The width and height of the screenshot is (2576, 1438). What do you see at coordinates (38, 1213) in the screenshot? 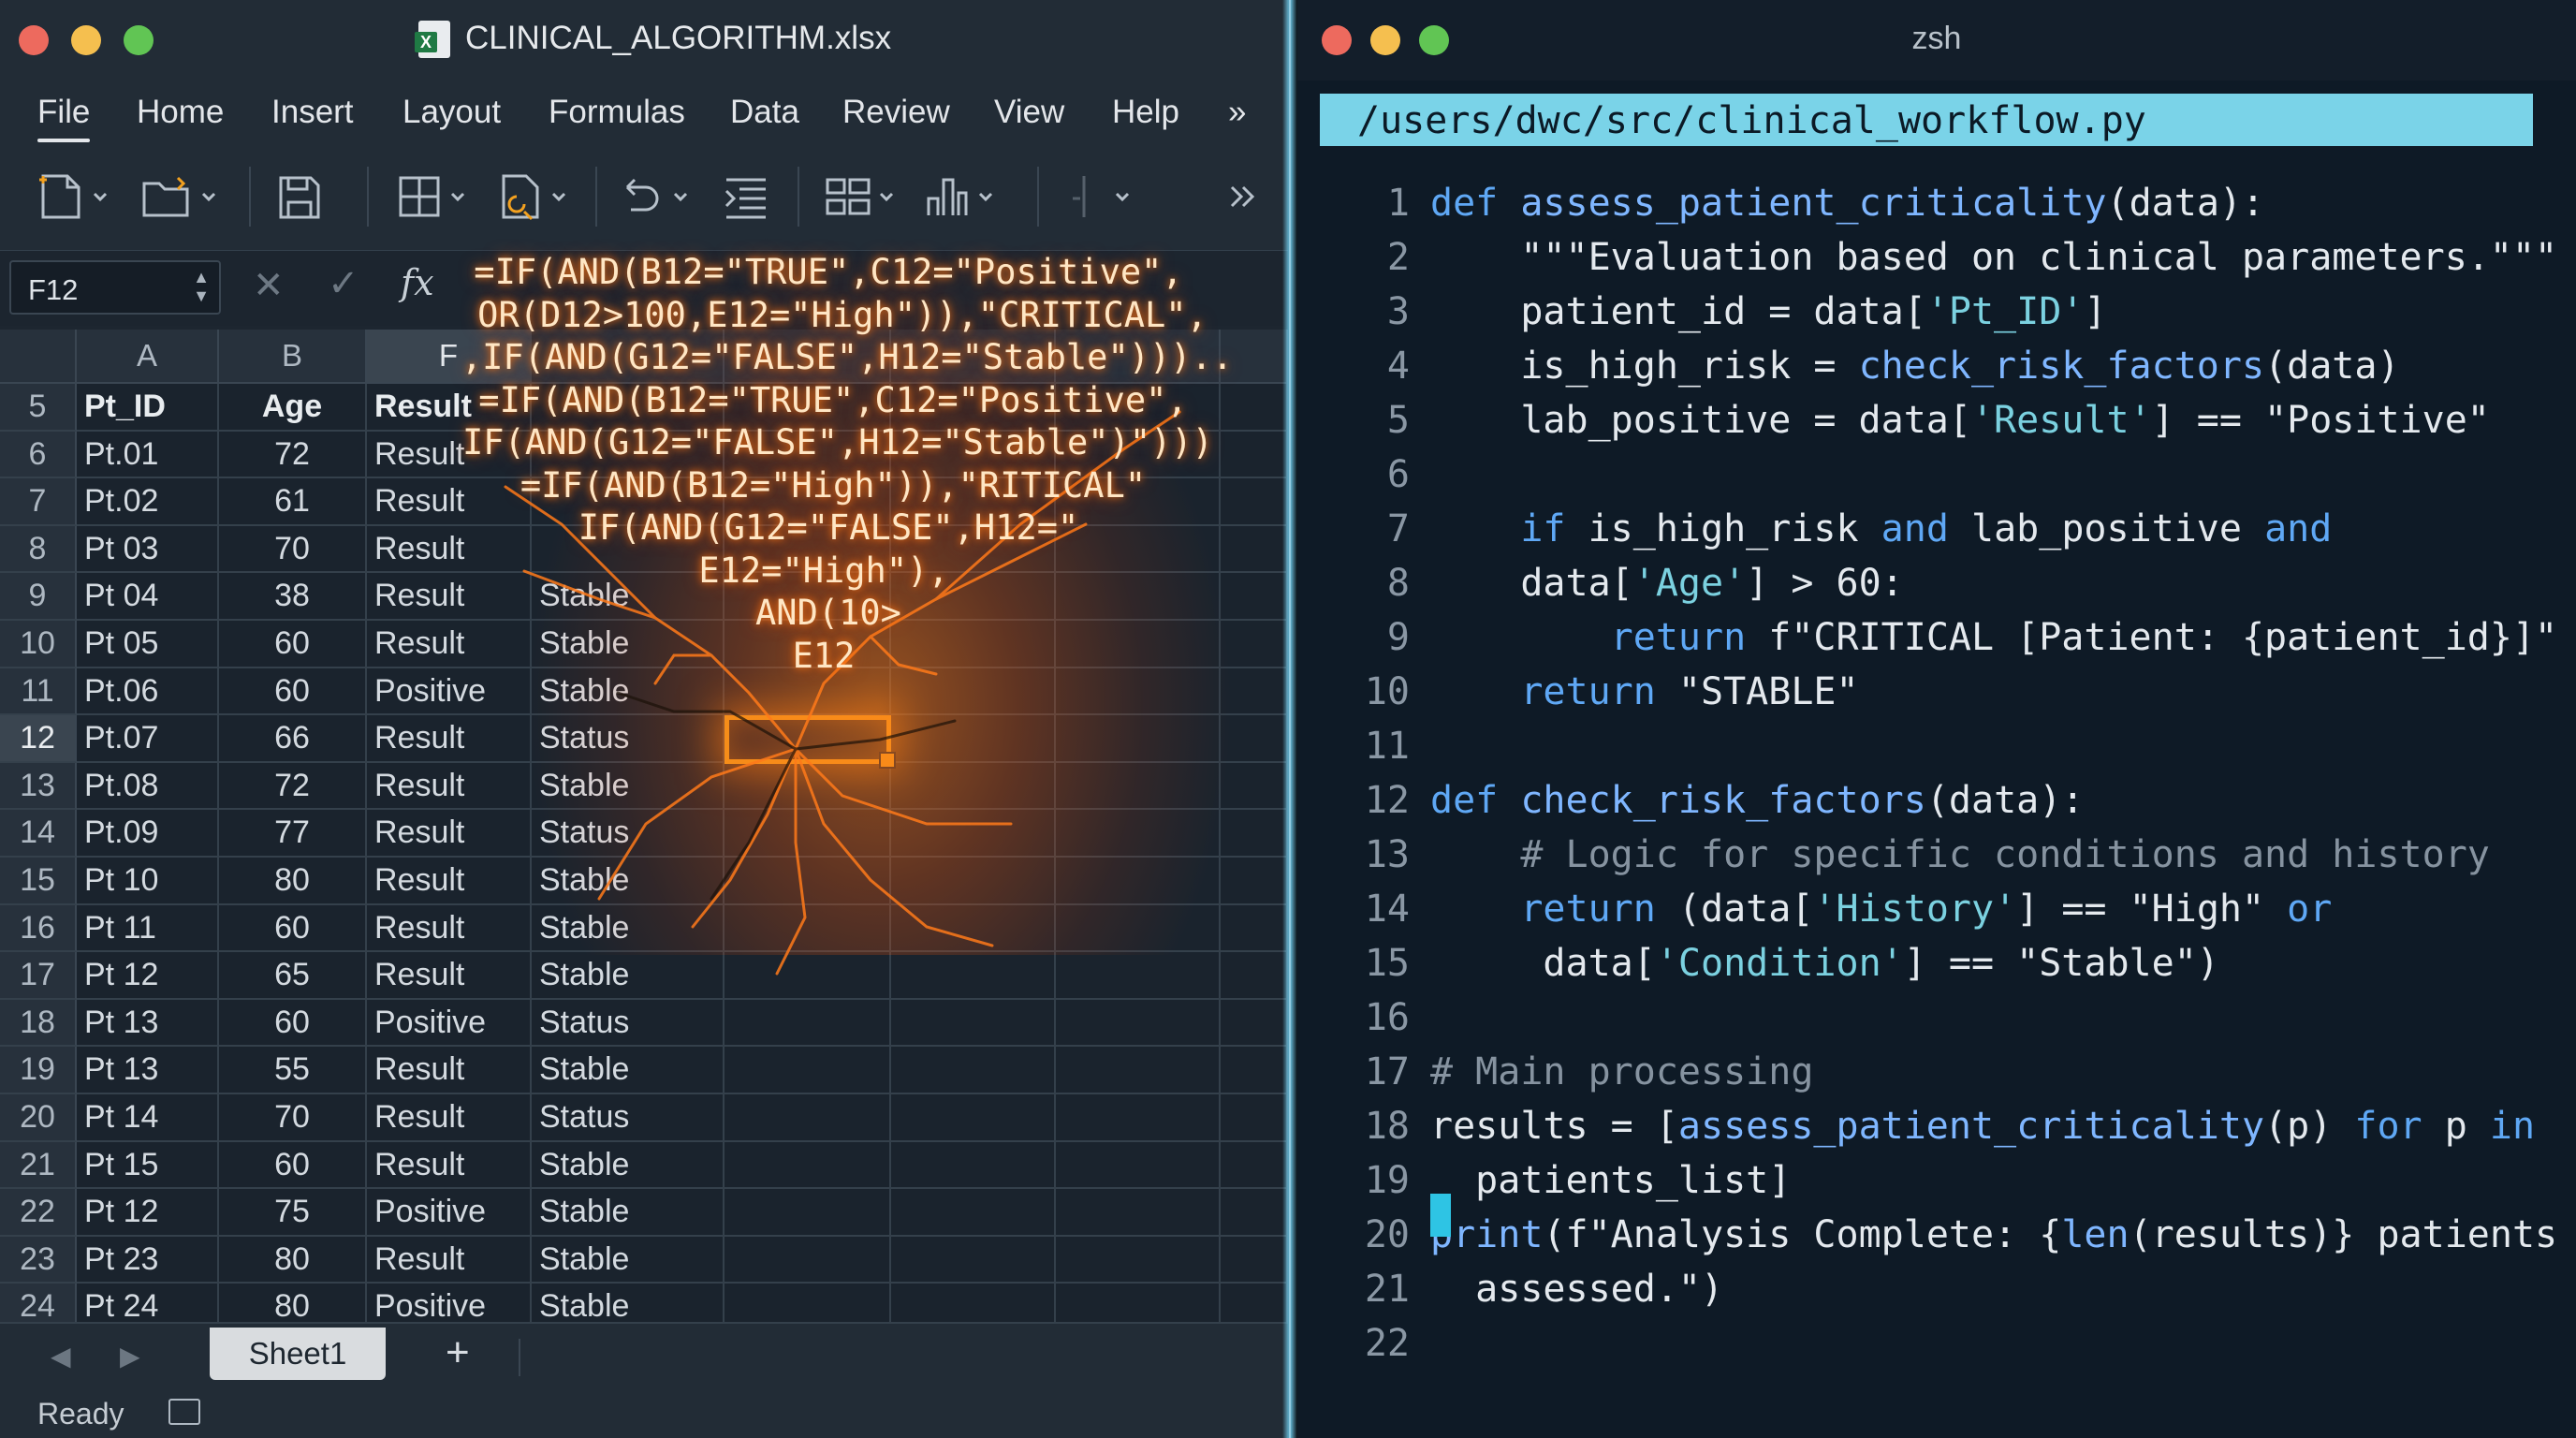
I see `row-header: 22` at bounding box center [38, 1213].